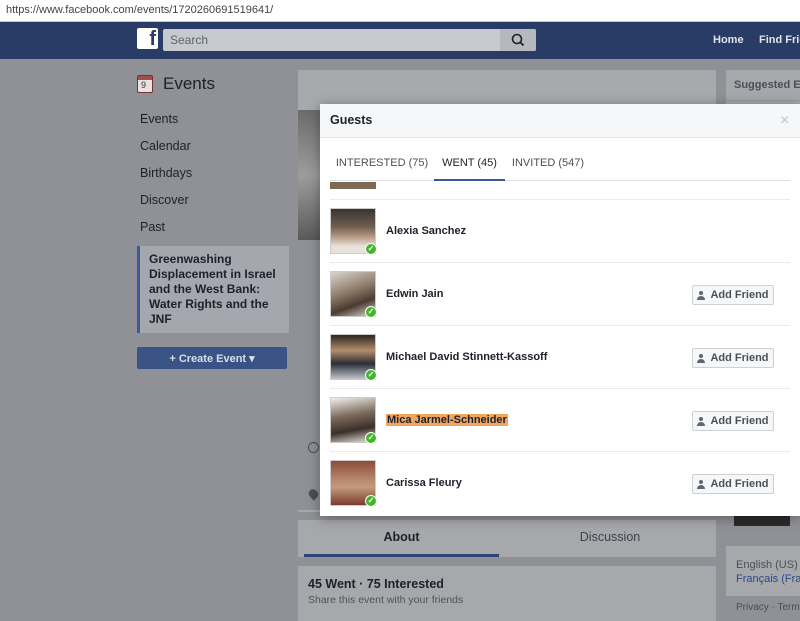  I want to click on search-icon, so click(518, 40).